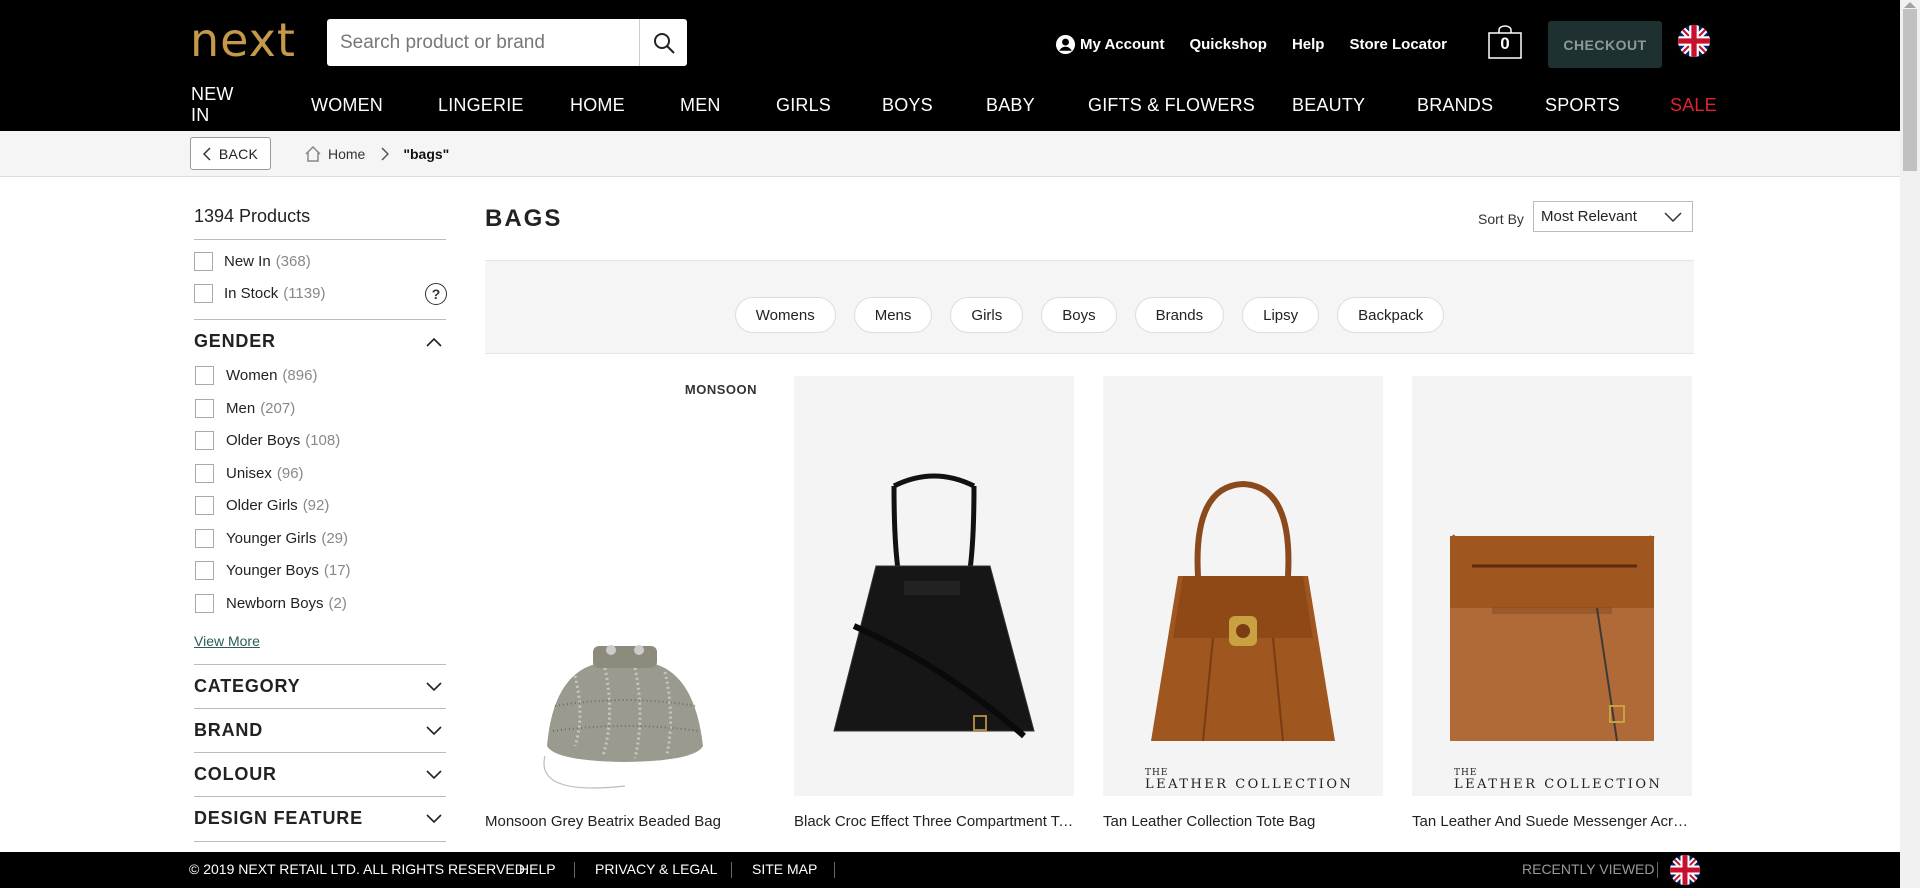 The image size is (1920, 888). What do you see at coordinates (524, 218) in the screenshot?
I see `page-title: BAGS` at bounding box center [524, 218].